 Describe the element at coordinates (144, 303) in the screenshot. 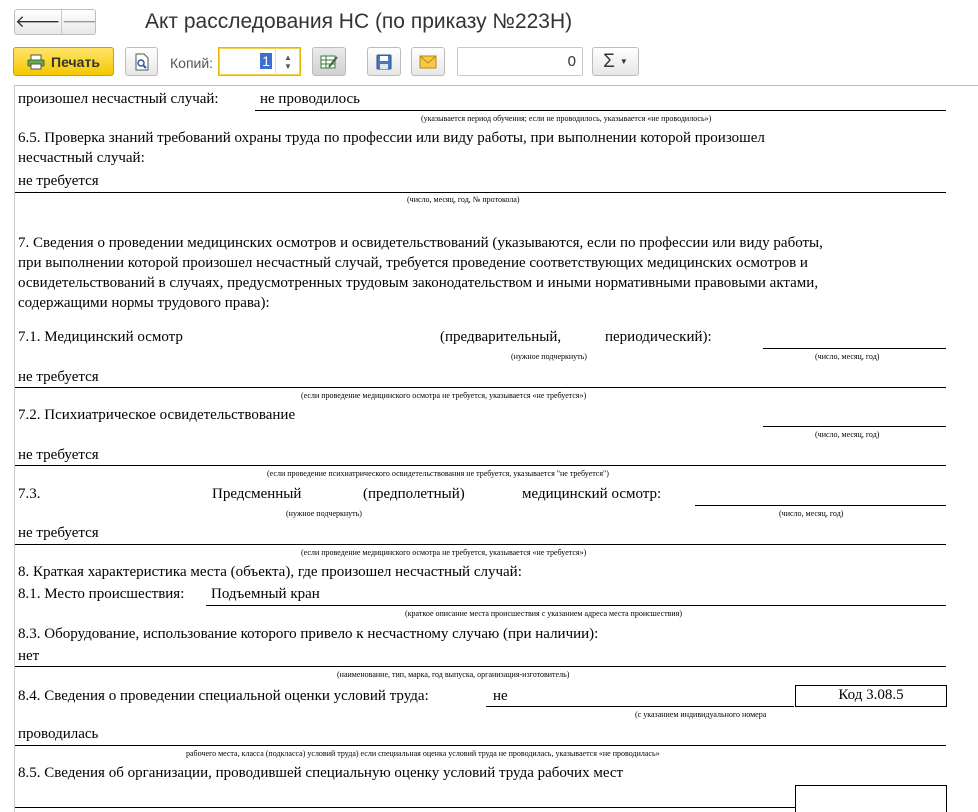

I see `text-7-line4: содержащими нормы трудового права):` at that location.